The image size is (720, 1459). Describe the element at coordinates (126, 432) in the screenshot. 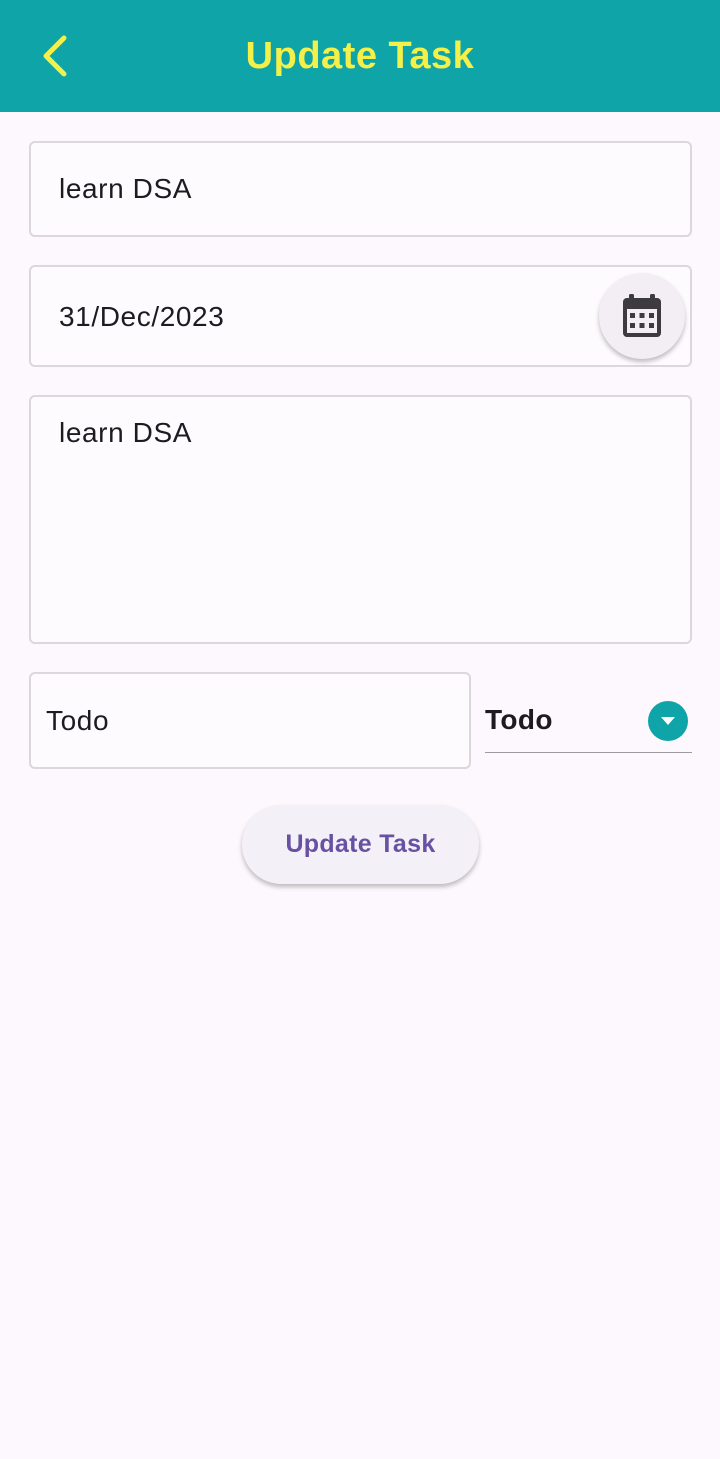

I see `task-description-value: learn DSA` at that location.